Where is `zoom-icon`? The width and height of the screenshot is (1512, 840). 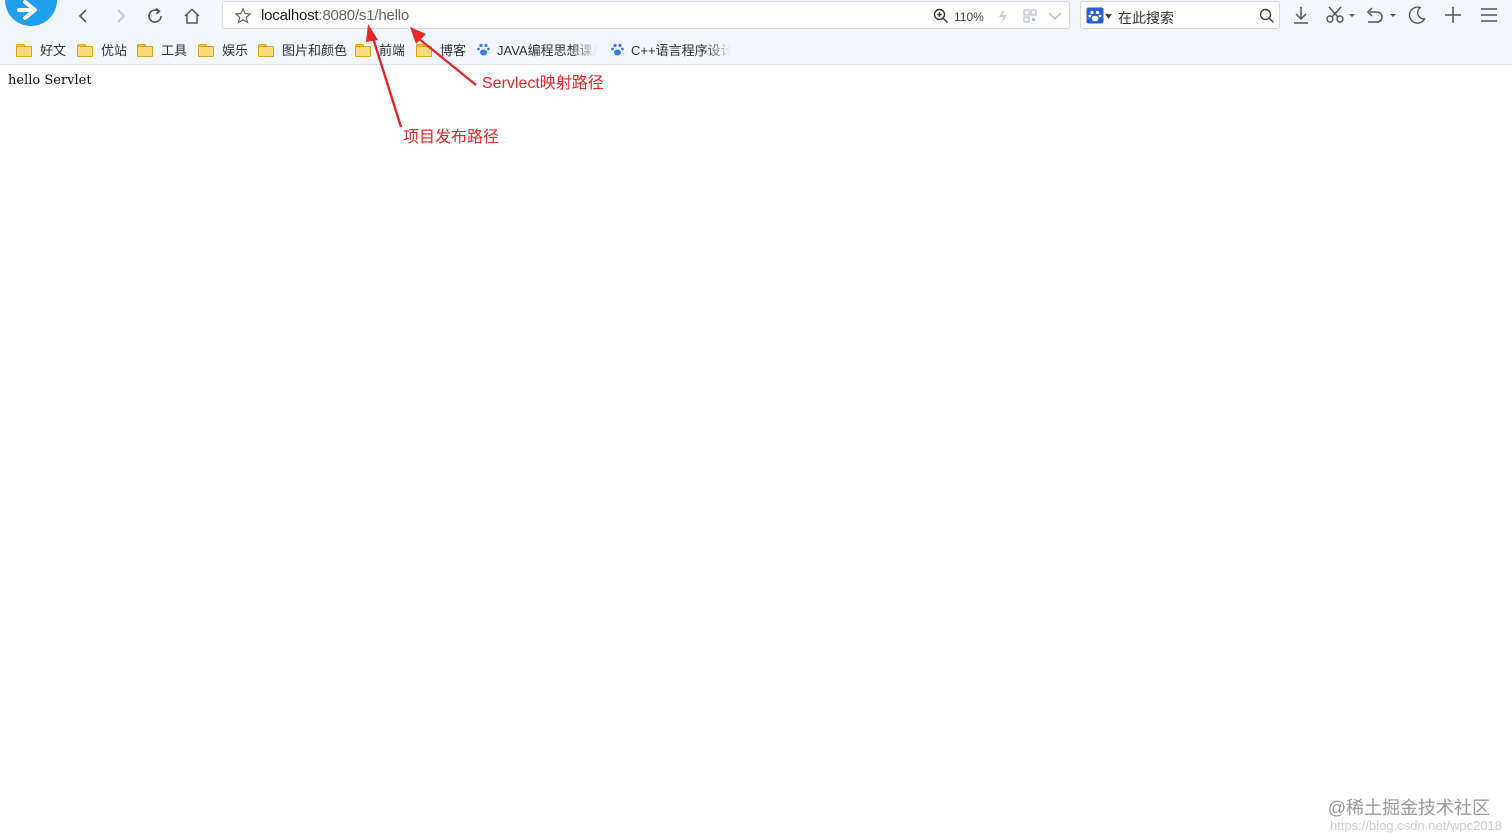 zoom-icon is located at coordinates (941, 16).